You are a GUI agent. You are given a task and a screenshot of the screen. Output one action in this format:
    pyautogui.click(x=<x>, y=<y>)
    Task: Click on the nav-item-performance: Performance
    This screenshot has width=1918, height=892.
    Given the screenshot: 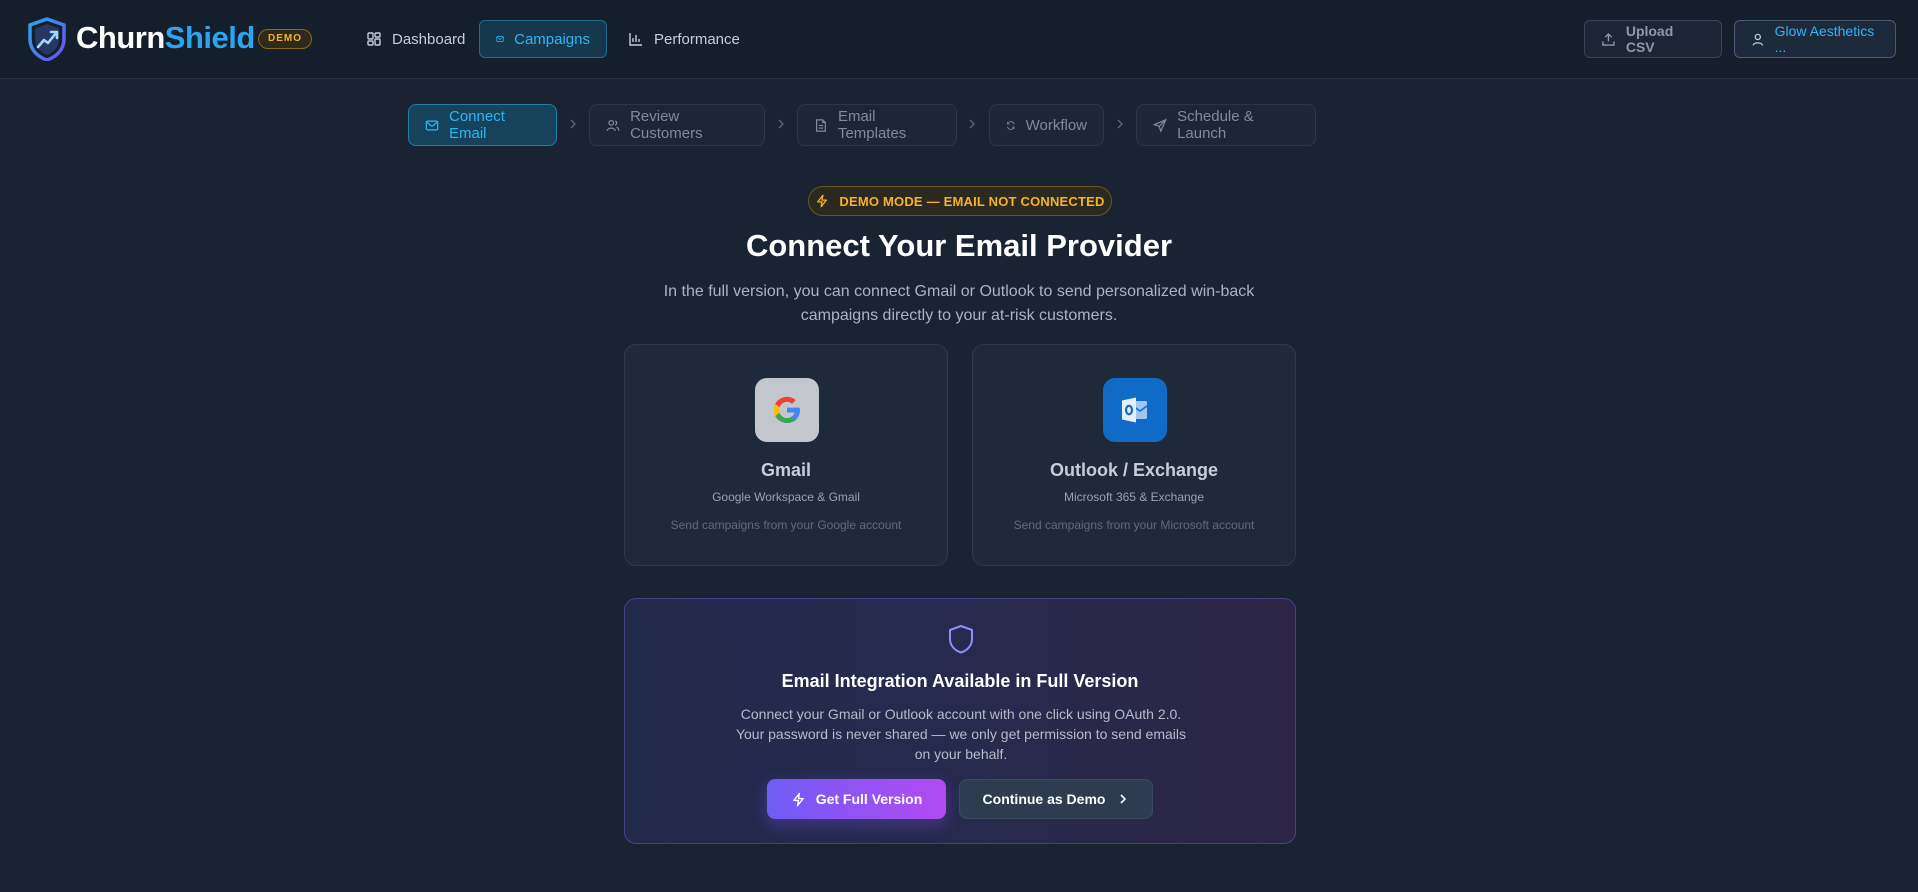 What is the action you would take?
    pyautogui.click(x=684, y=39)
    